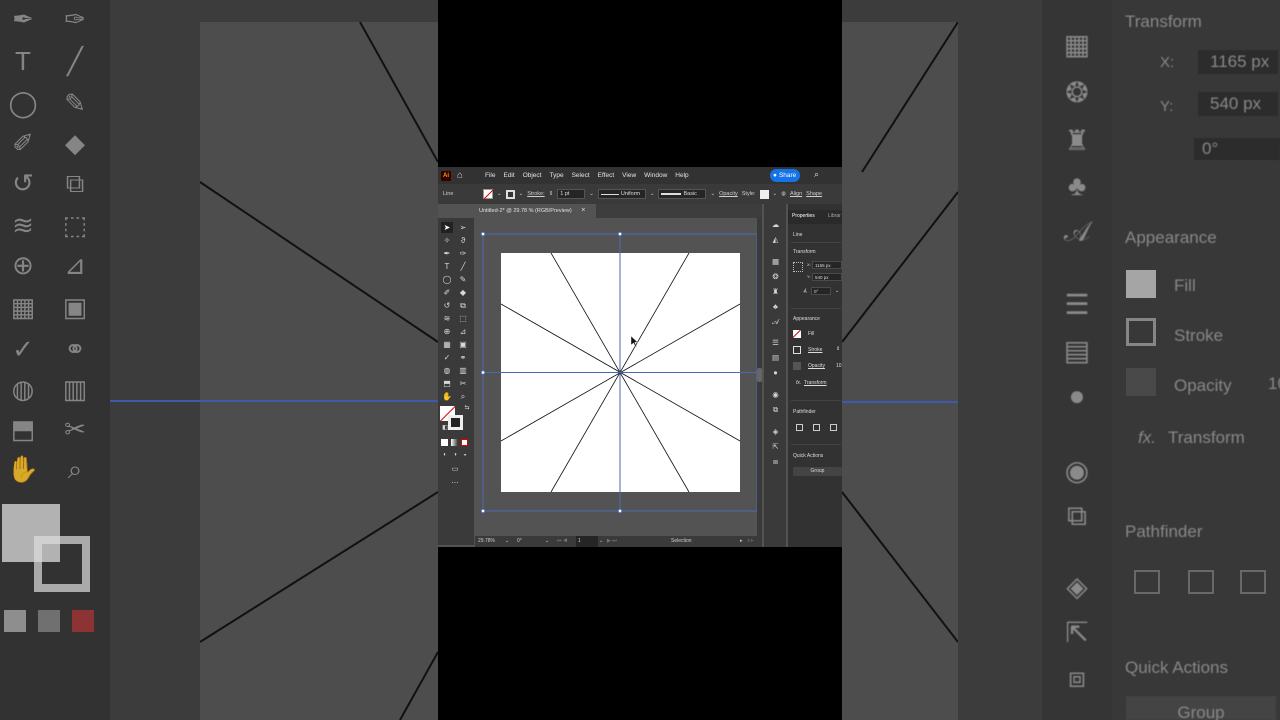 This screenshot has height=720, width=1280. What do you see at coordinates (814, 194) in the screenshot?
I see `shape-label: Shape` at bounding box center [814, 194].